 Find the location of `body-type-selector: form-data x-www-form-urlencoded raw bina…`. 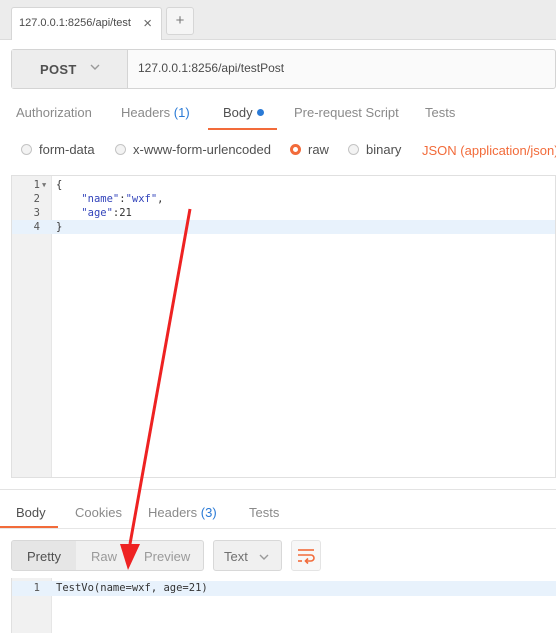

body-type-selector: form-data x-www-form-urlencoded raw bina… is located at coordinates (278, 151).